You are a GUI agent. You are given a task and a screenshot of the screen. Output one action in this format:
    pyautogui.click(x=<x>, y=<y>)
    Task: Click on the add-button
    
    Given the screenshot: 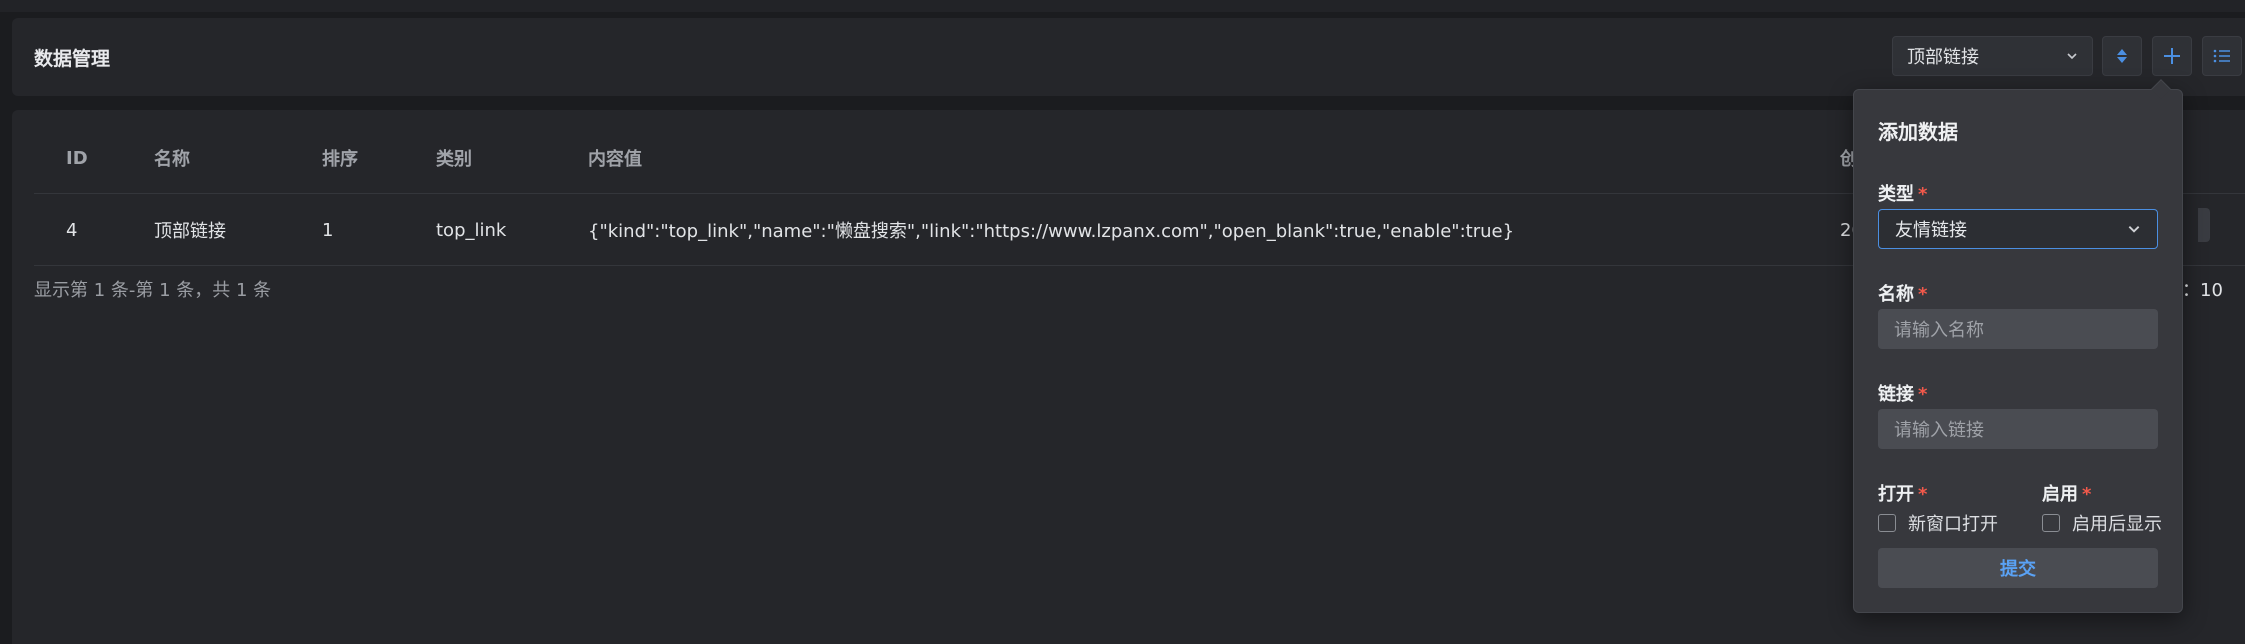 What is the action you would take?
    pyautogui.click(x=2172, y=56)
    